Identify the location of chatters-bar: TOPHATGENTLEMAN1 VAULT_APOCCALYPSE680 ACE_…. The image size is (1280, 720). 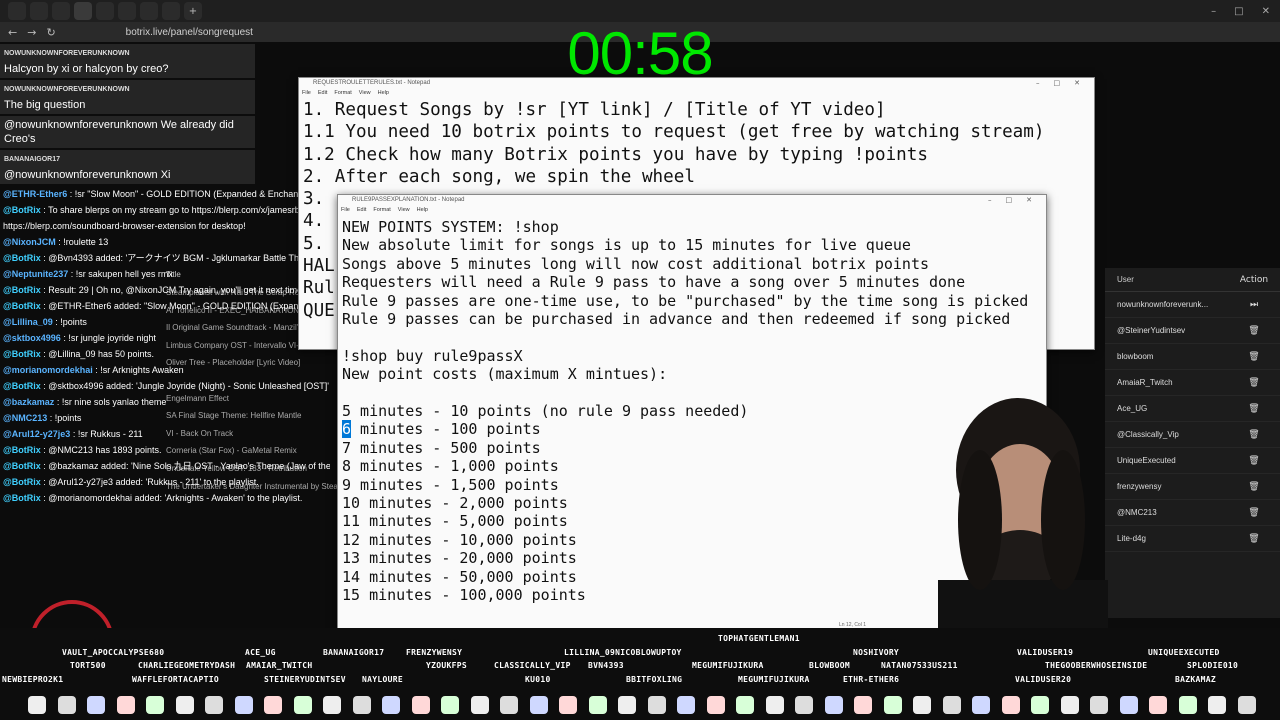
(640, 674).